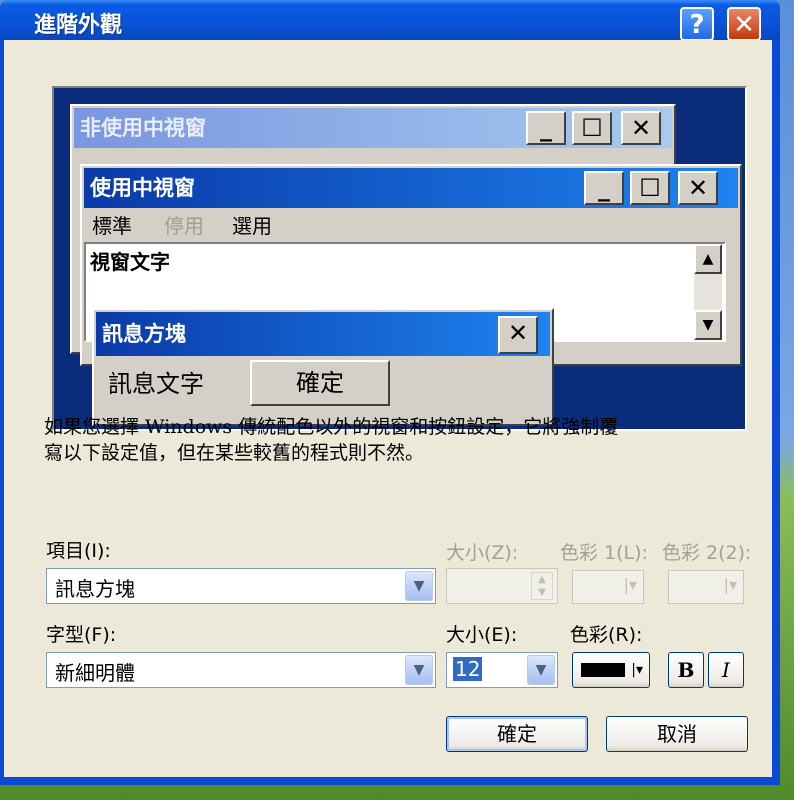 The width and height of the screenshot is (794, 800). I want to click on font-color-label: 色彩(R):, so click(606, 635).